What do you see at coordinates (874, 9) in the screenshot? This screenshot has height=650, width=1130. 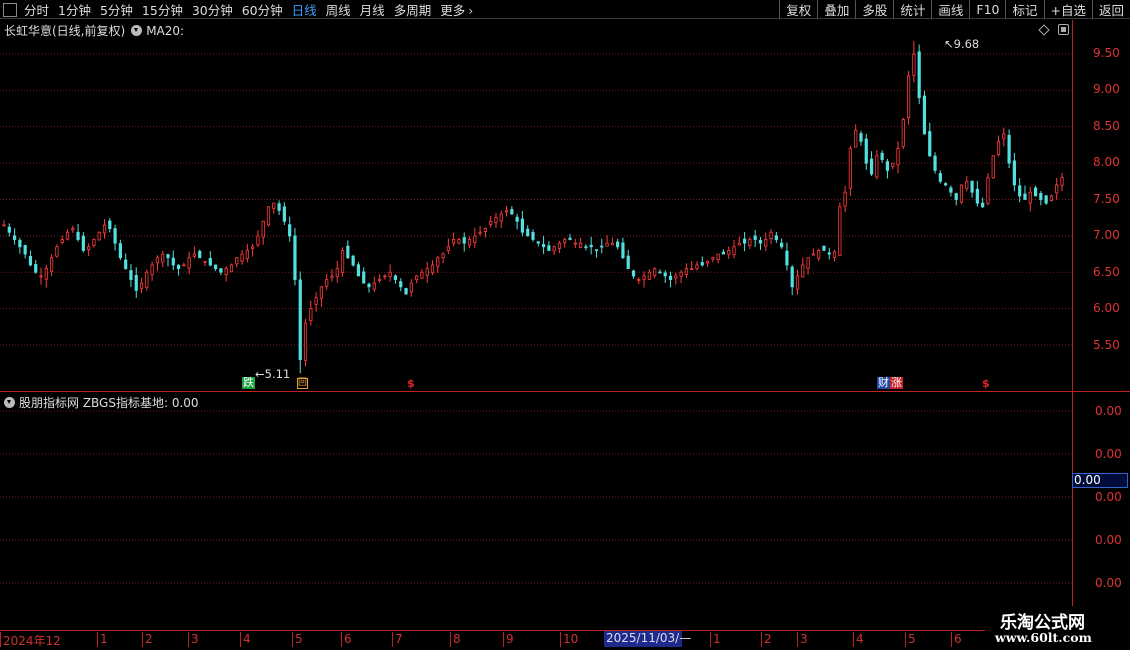 I see `multi-stock-button: 多股` at bounding box center [874, 9].